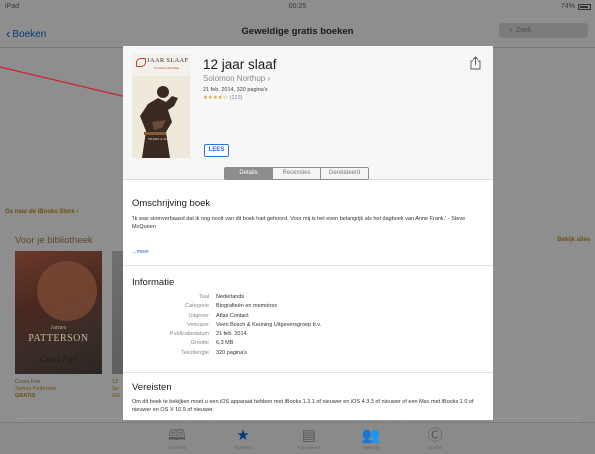  I want to click on info-heading: Informatie, so click(153, 282).